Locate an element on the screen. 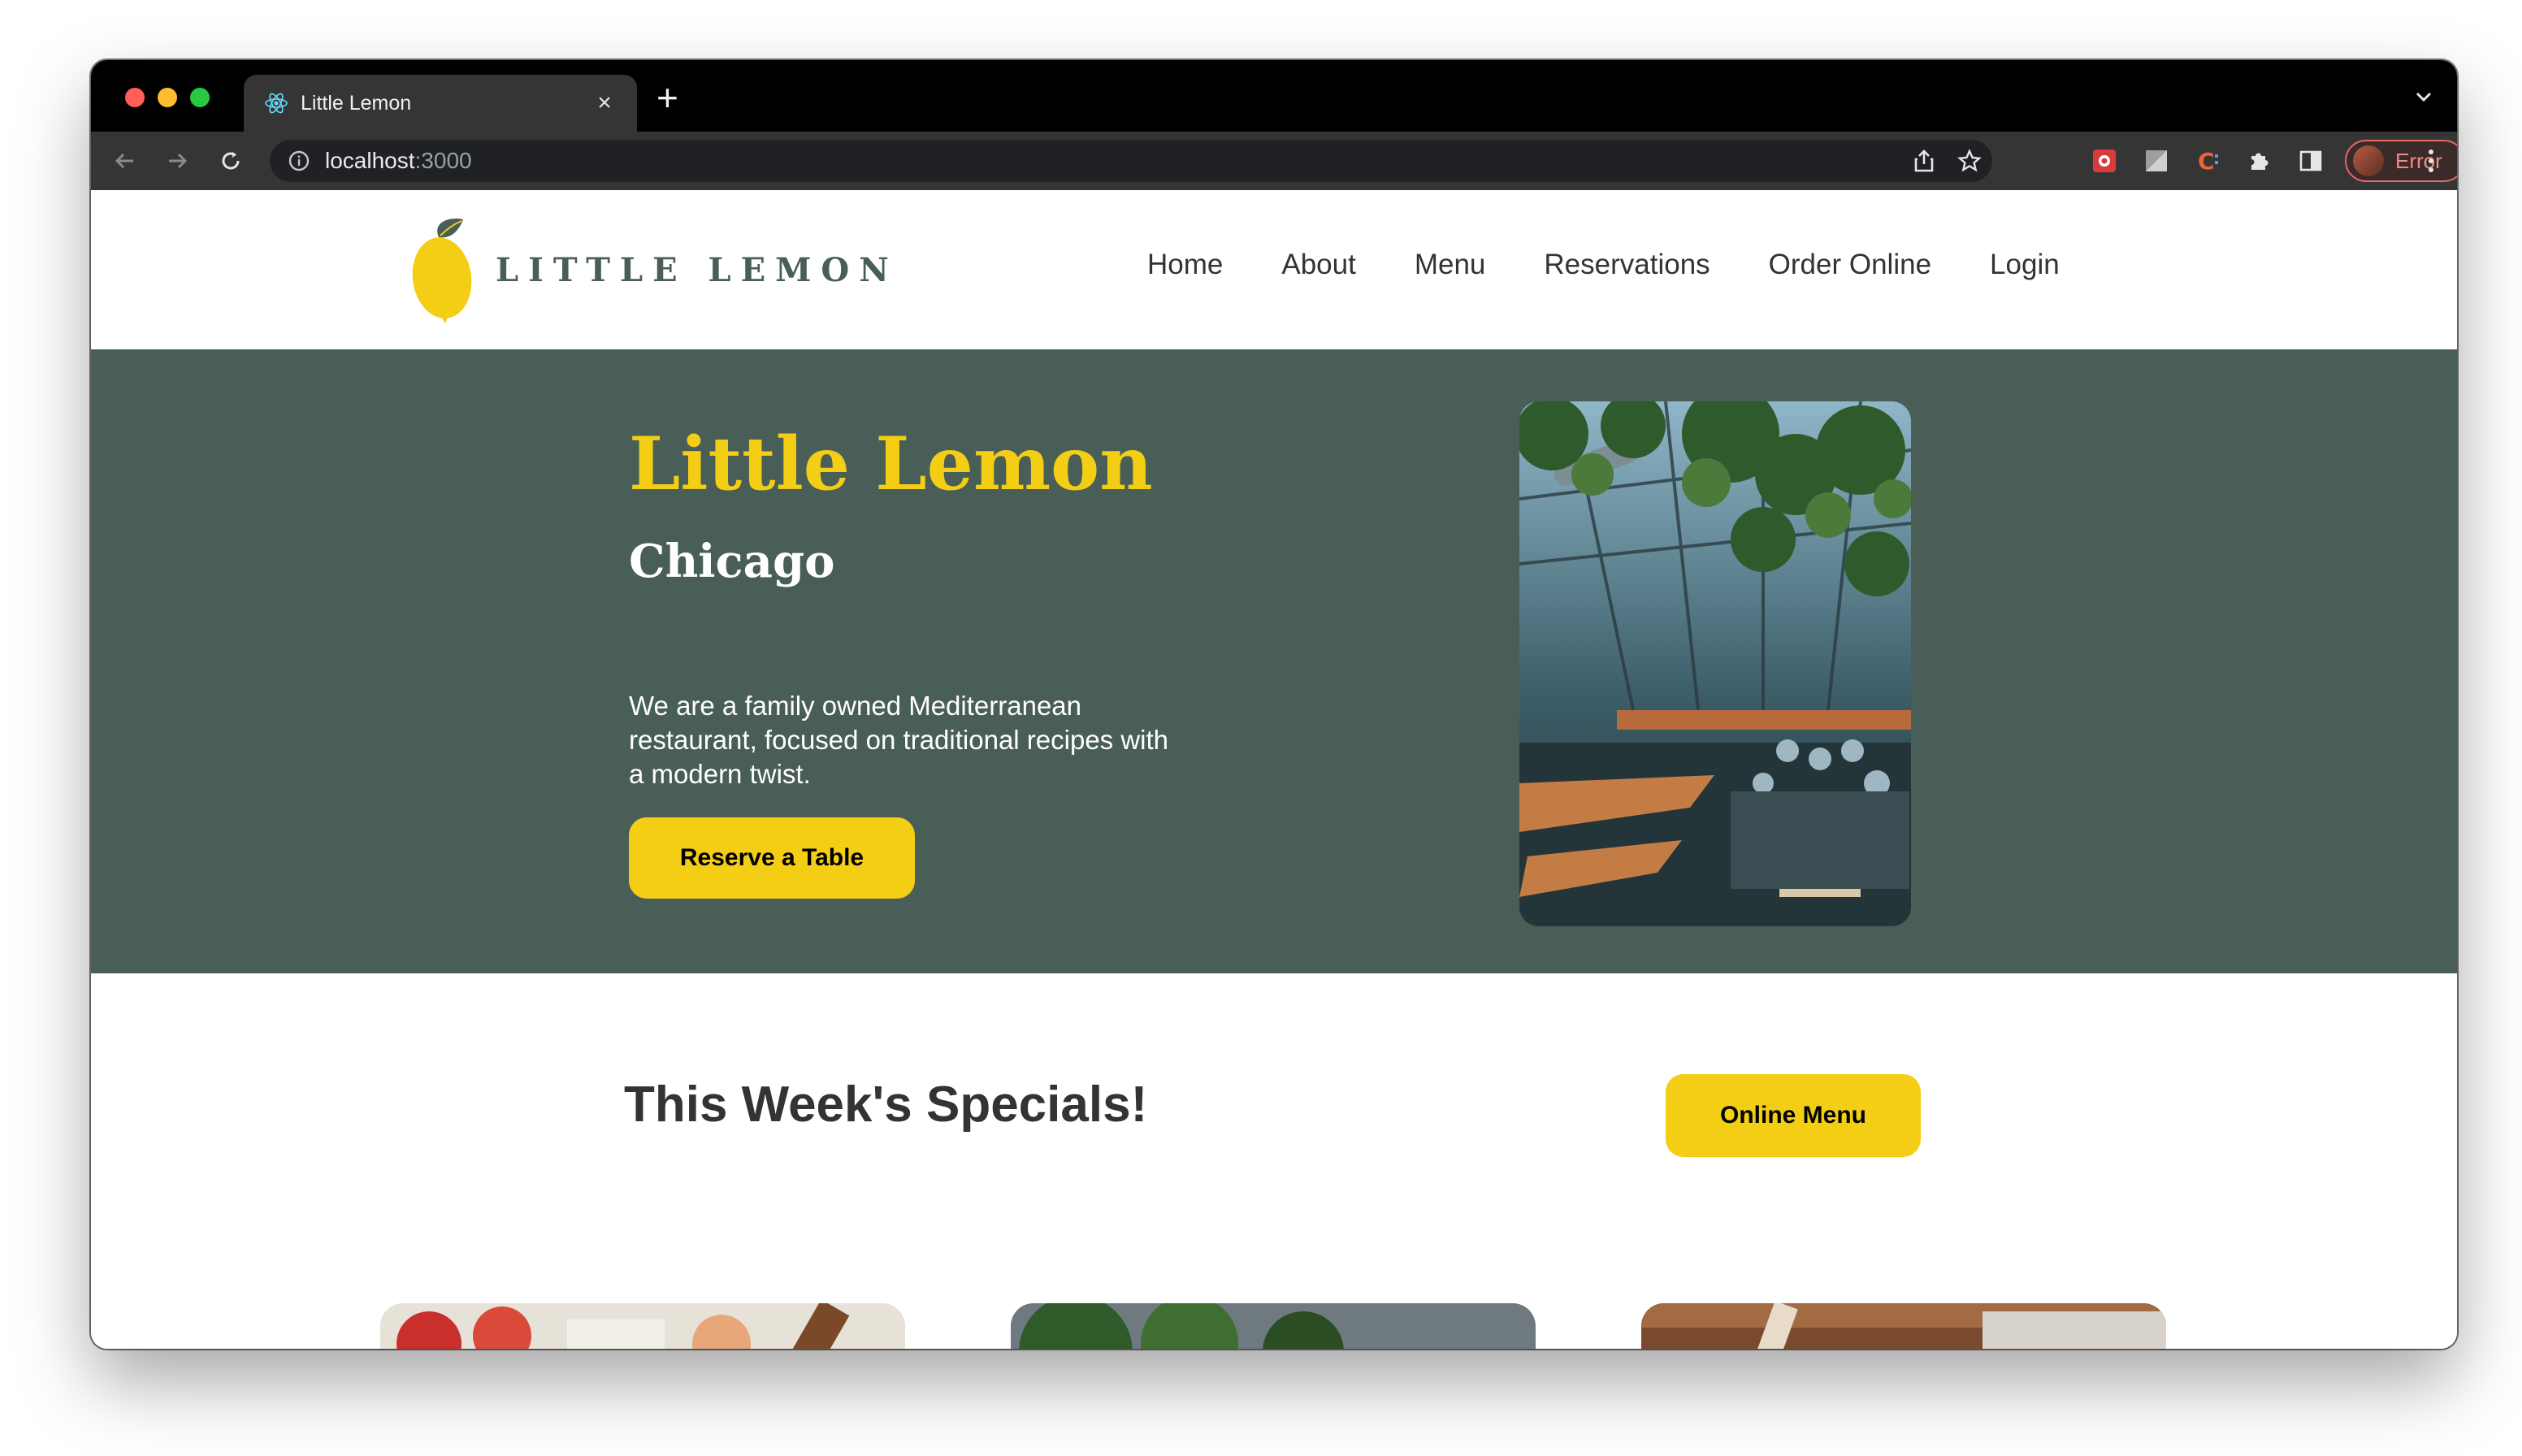 The height and width of the screenshot is (1456, 2522). nav-link-reservations: Reservations is located at coordinates (1627, 265).